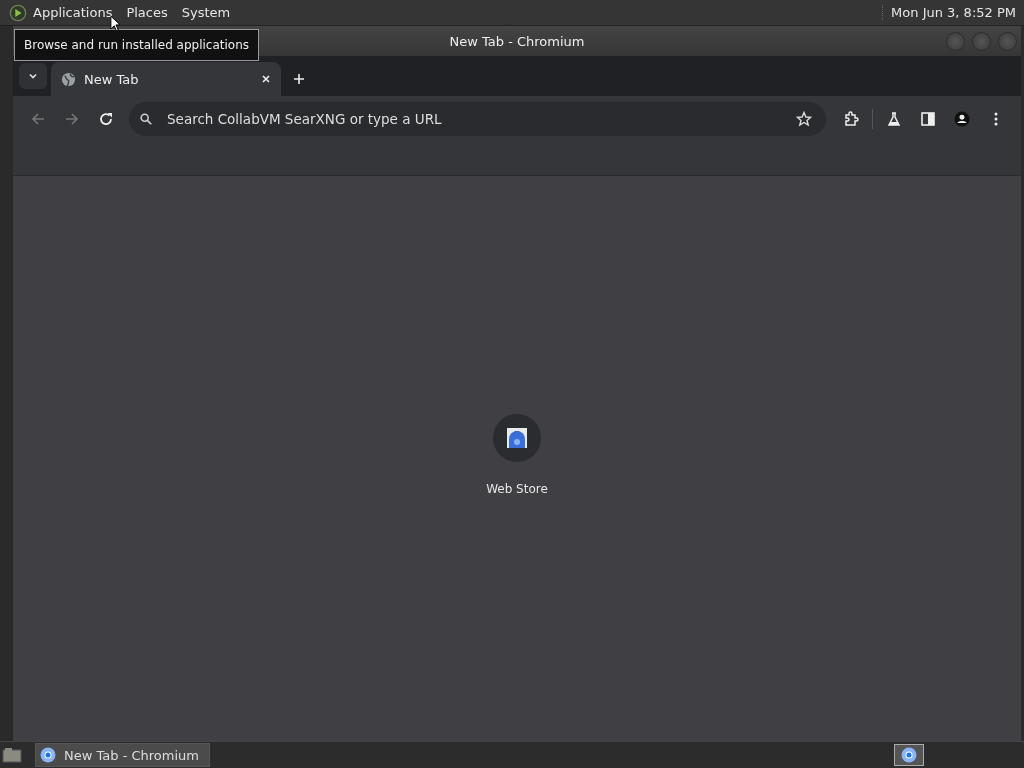  What do you see at coordinates (477, 118) in the screenshot?
I see `address-bar: Search CollabVM SearXNG or type a URL` at bounding box center [477, 118].